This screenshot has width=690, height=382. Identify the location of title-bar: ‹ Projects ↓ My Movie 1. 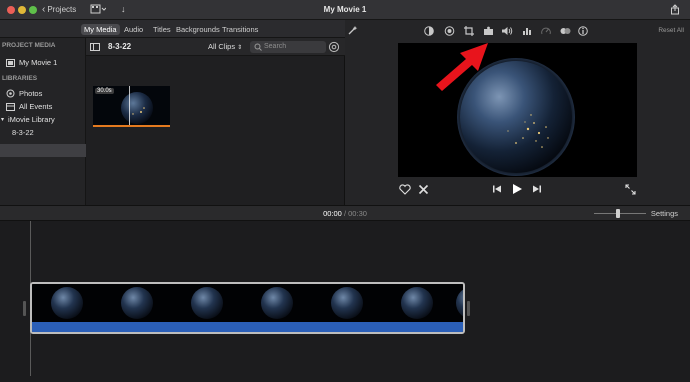
(345, 10).